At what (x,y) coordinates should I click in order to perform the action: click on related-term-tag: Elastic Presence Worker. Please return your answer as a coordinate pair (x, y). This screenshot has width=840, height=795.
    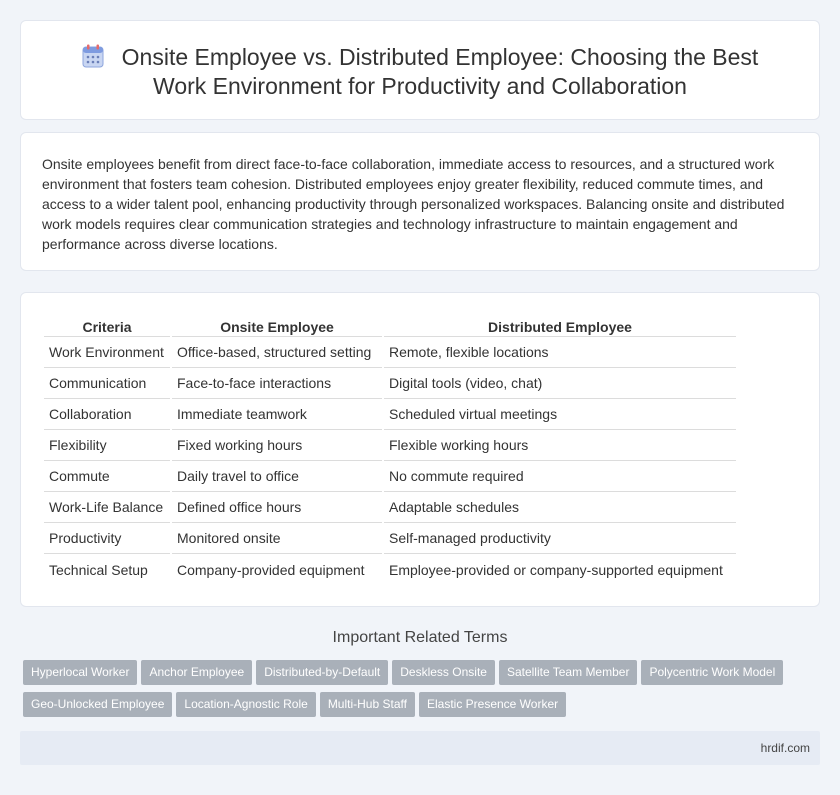
    Looking at the image, I should click on (492, 704).